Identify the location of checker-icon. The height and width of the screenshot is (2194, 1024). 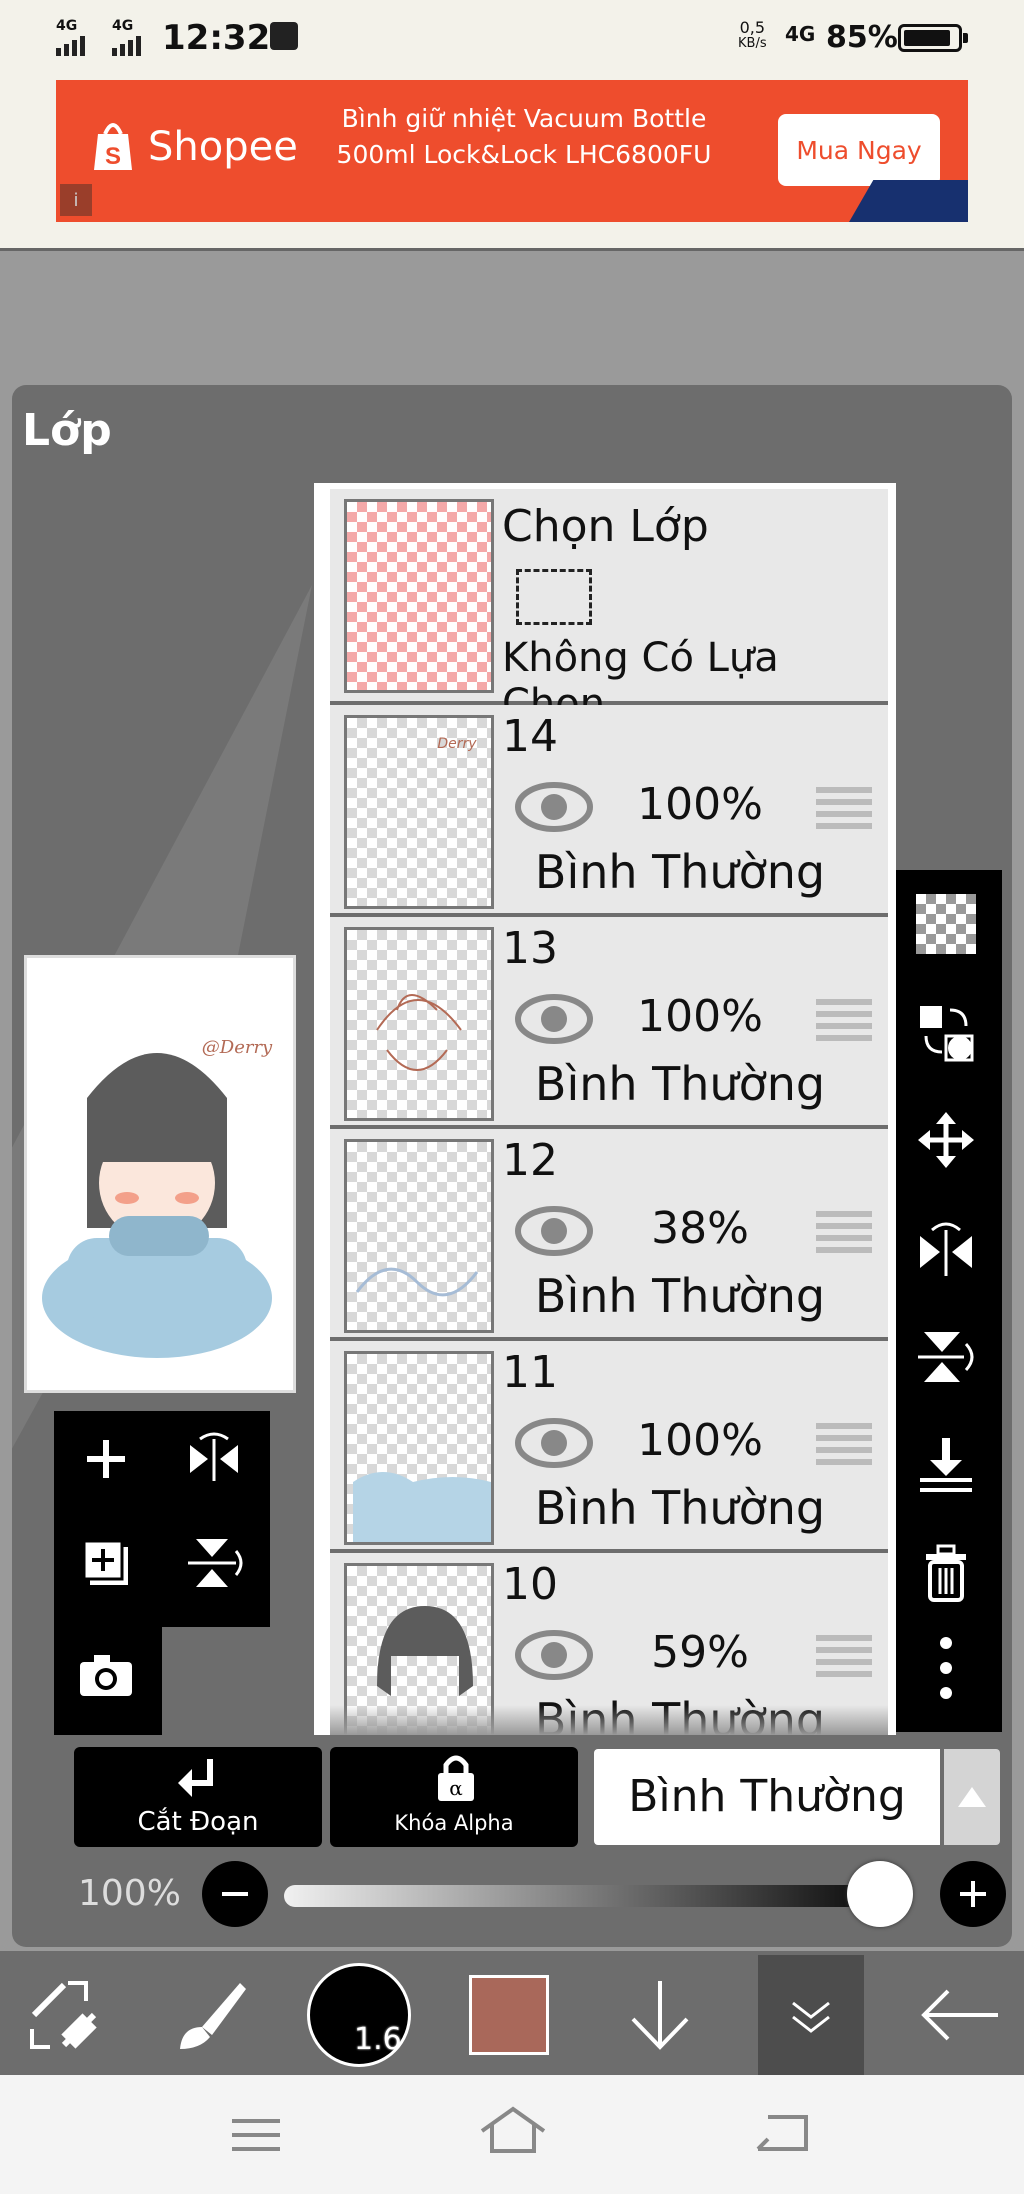
(946, 924).